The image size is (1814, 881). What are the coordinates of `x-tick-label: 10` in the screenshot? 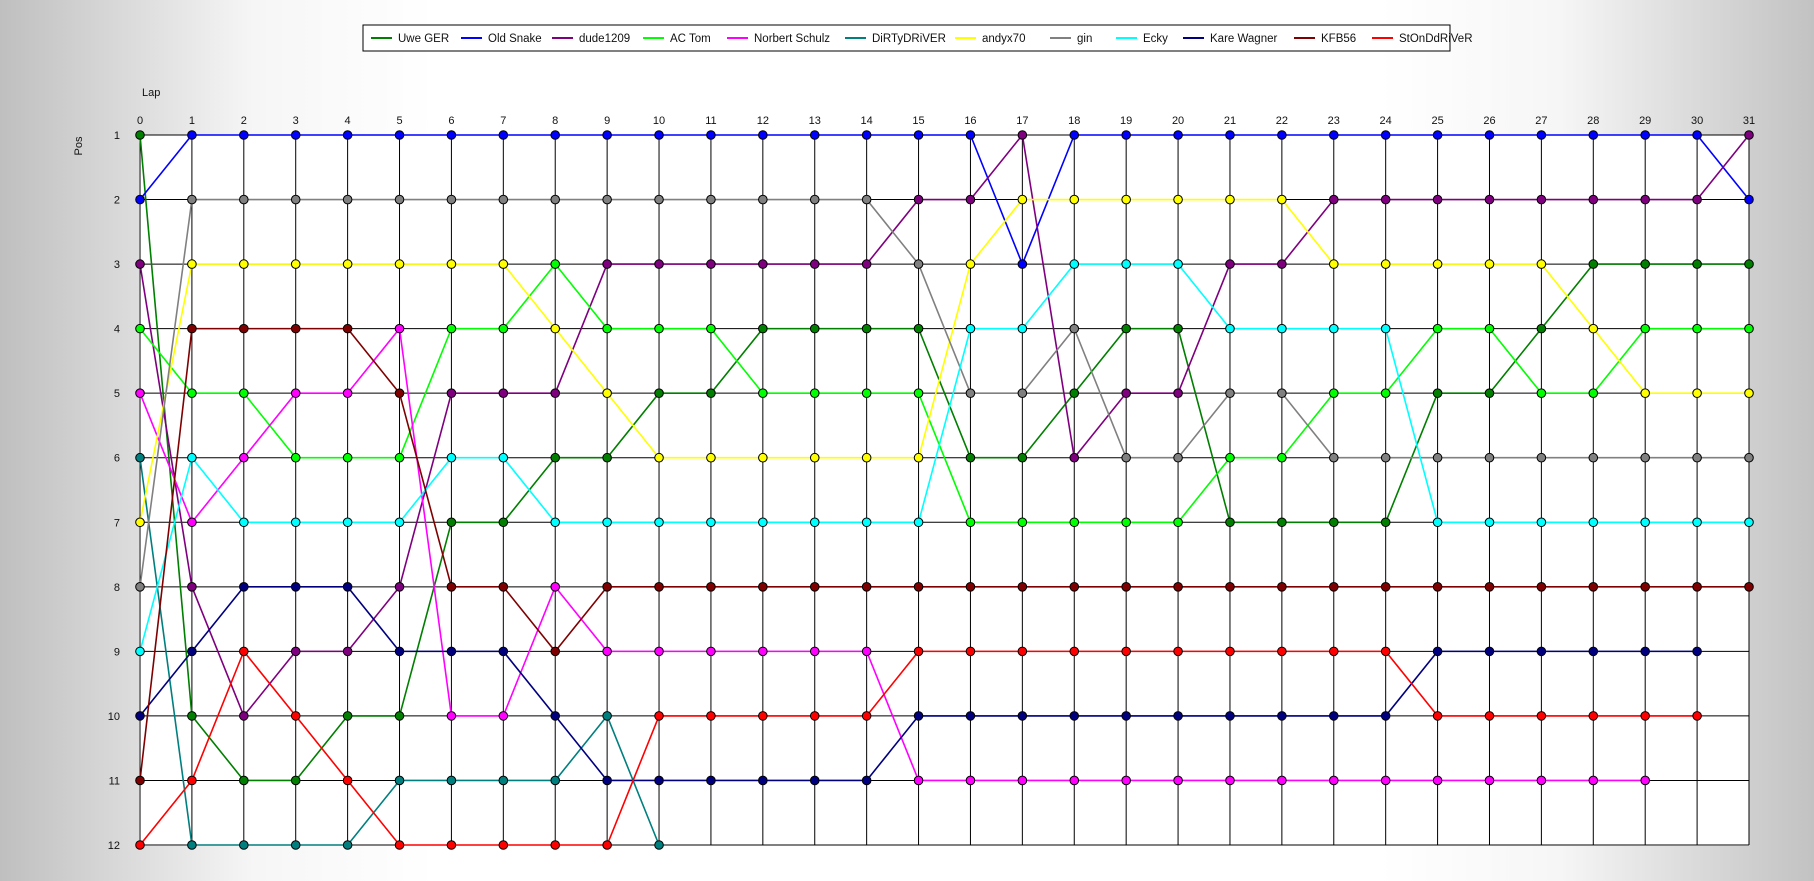 It's located at (659, 121).